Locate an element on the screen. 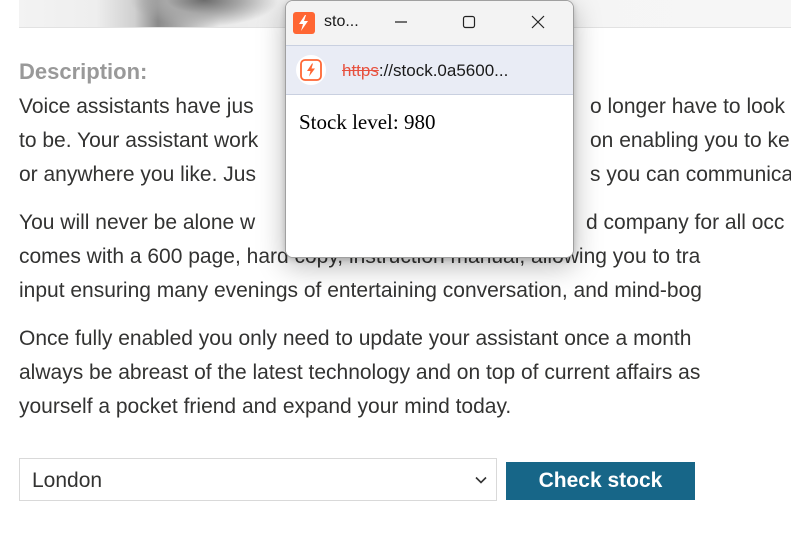 Image resolution: width=791 pixels, height=533 pixels. chevron-down-icon is located at coordinates (481, 480).